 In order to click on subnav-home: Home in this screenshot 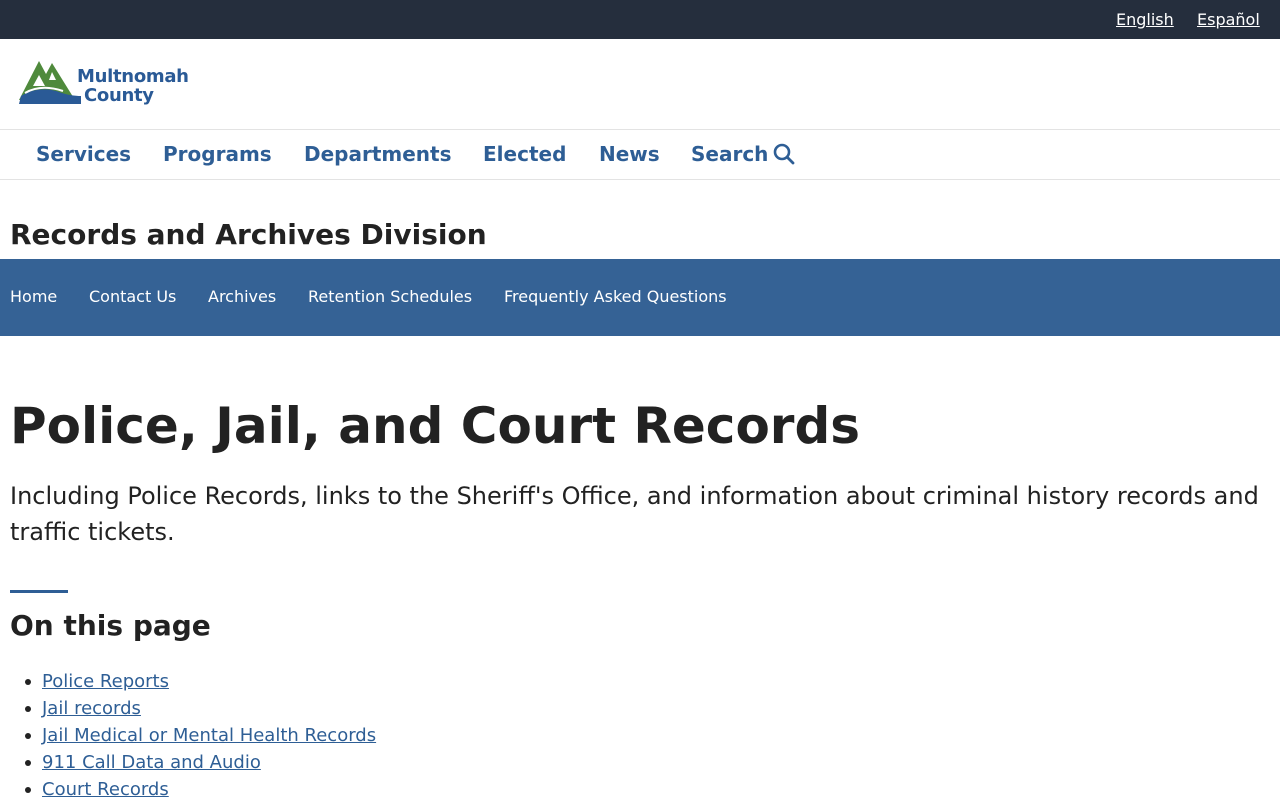, I will do `click(33, 297)`.